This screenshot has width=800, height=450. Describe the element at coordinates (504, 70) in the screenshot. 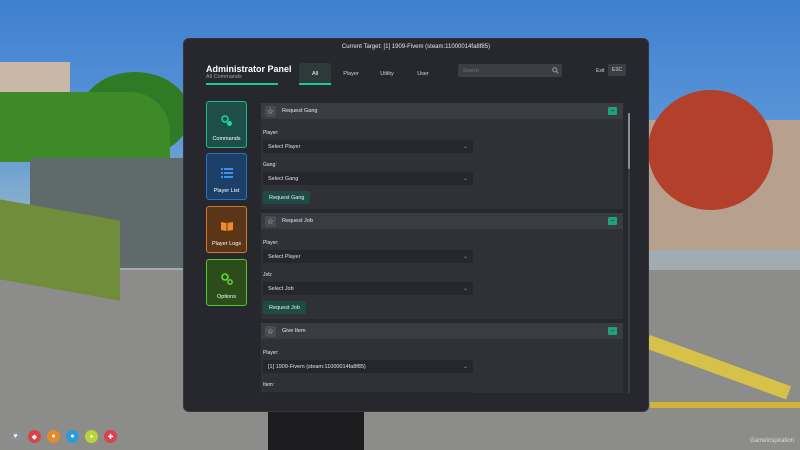

I see `search-input` at that location.